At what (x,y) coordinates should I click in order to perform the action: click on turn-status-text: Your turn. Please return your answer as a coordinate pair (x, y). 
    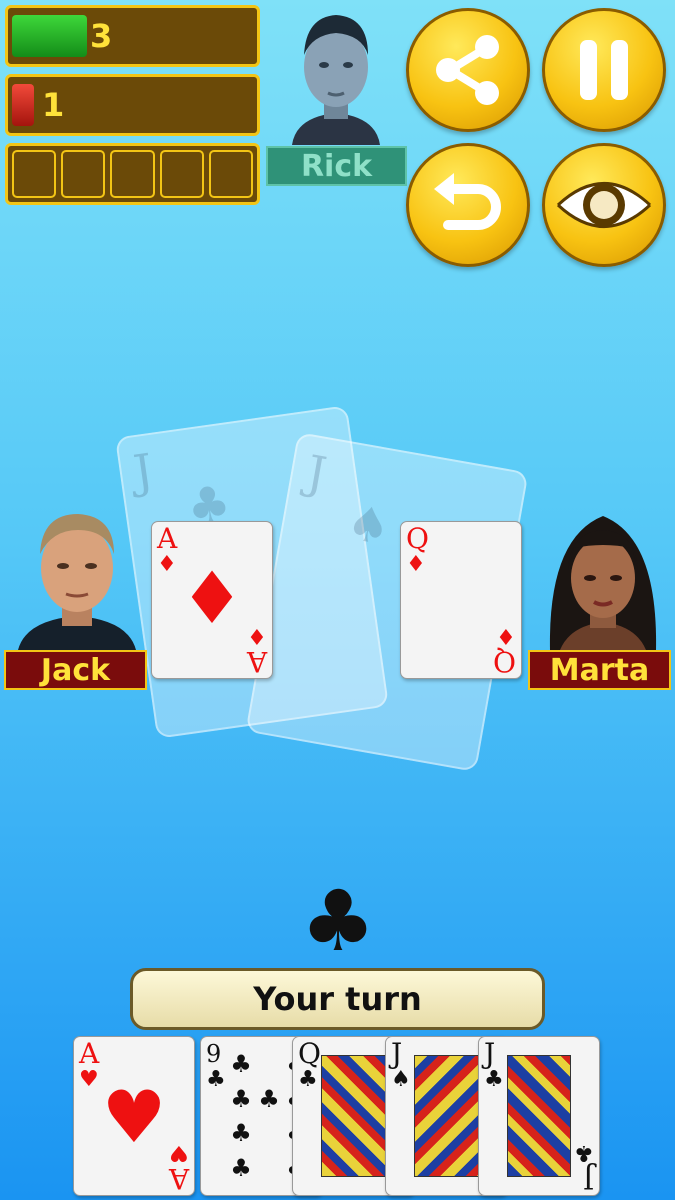
    Looking at the image, I should click on (337, 999).